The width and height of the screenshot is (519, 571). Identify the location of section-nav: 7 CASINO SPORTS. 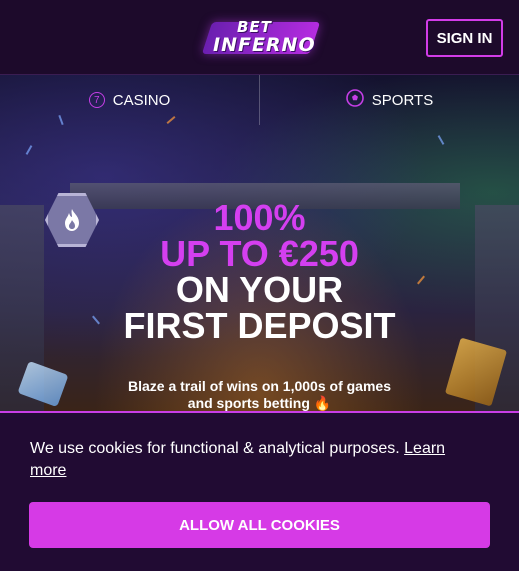
(259, 100).